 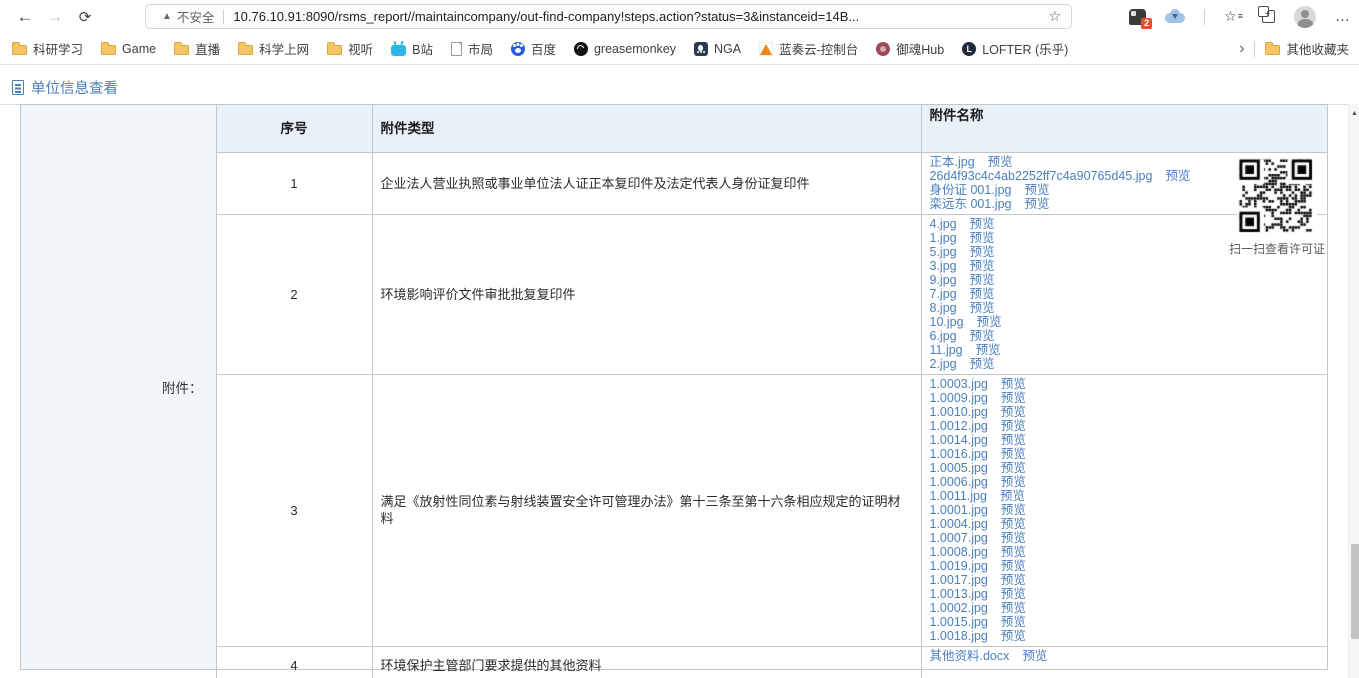 I want to click on file-link: 正本.jpg, so click(x=952, y=162).